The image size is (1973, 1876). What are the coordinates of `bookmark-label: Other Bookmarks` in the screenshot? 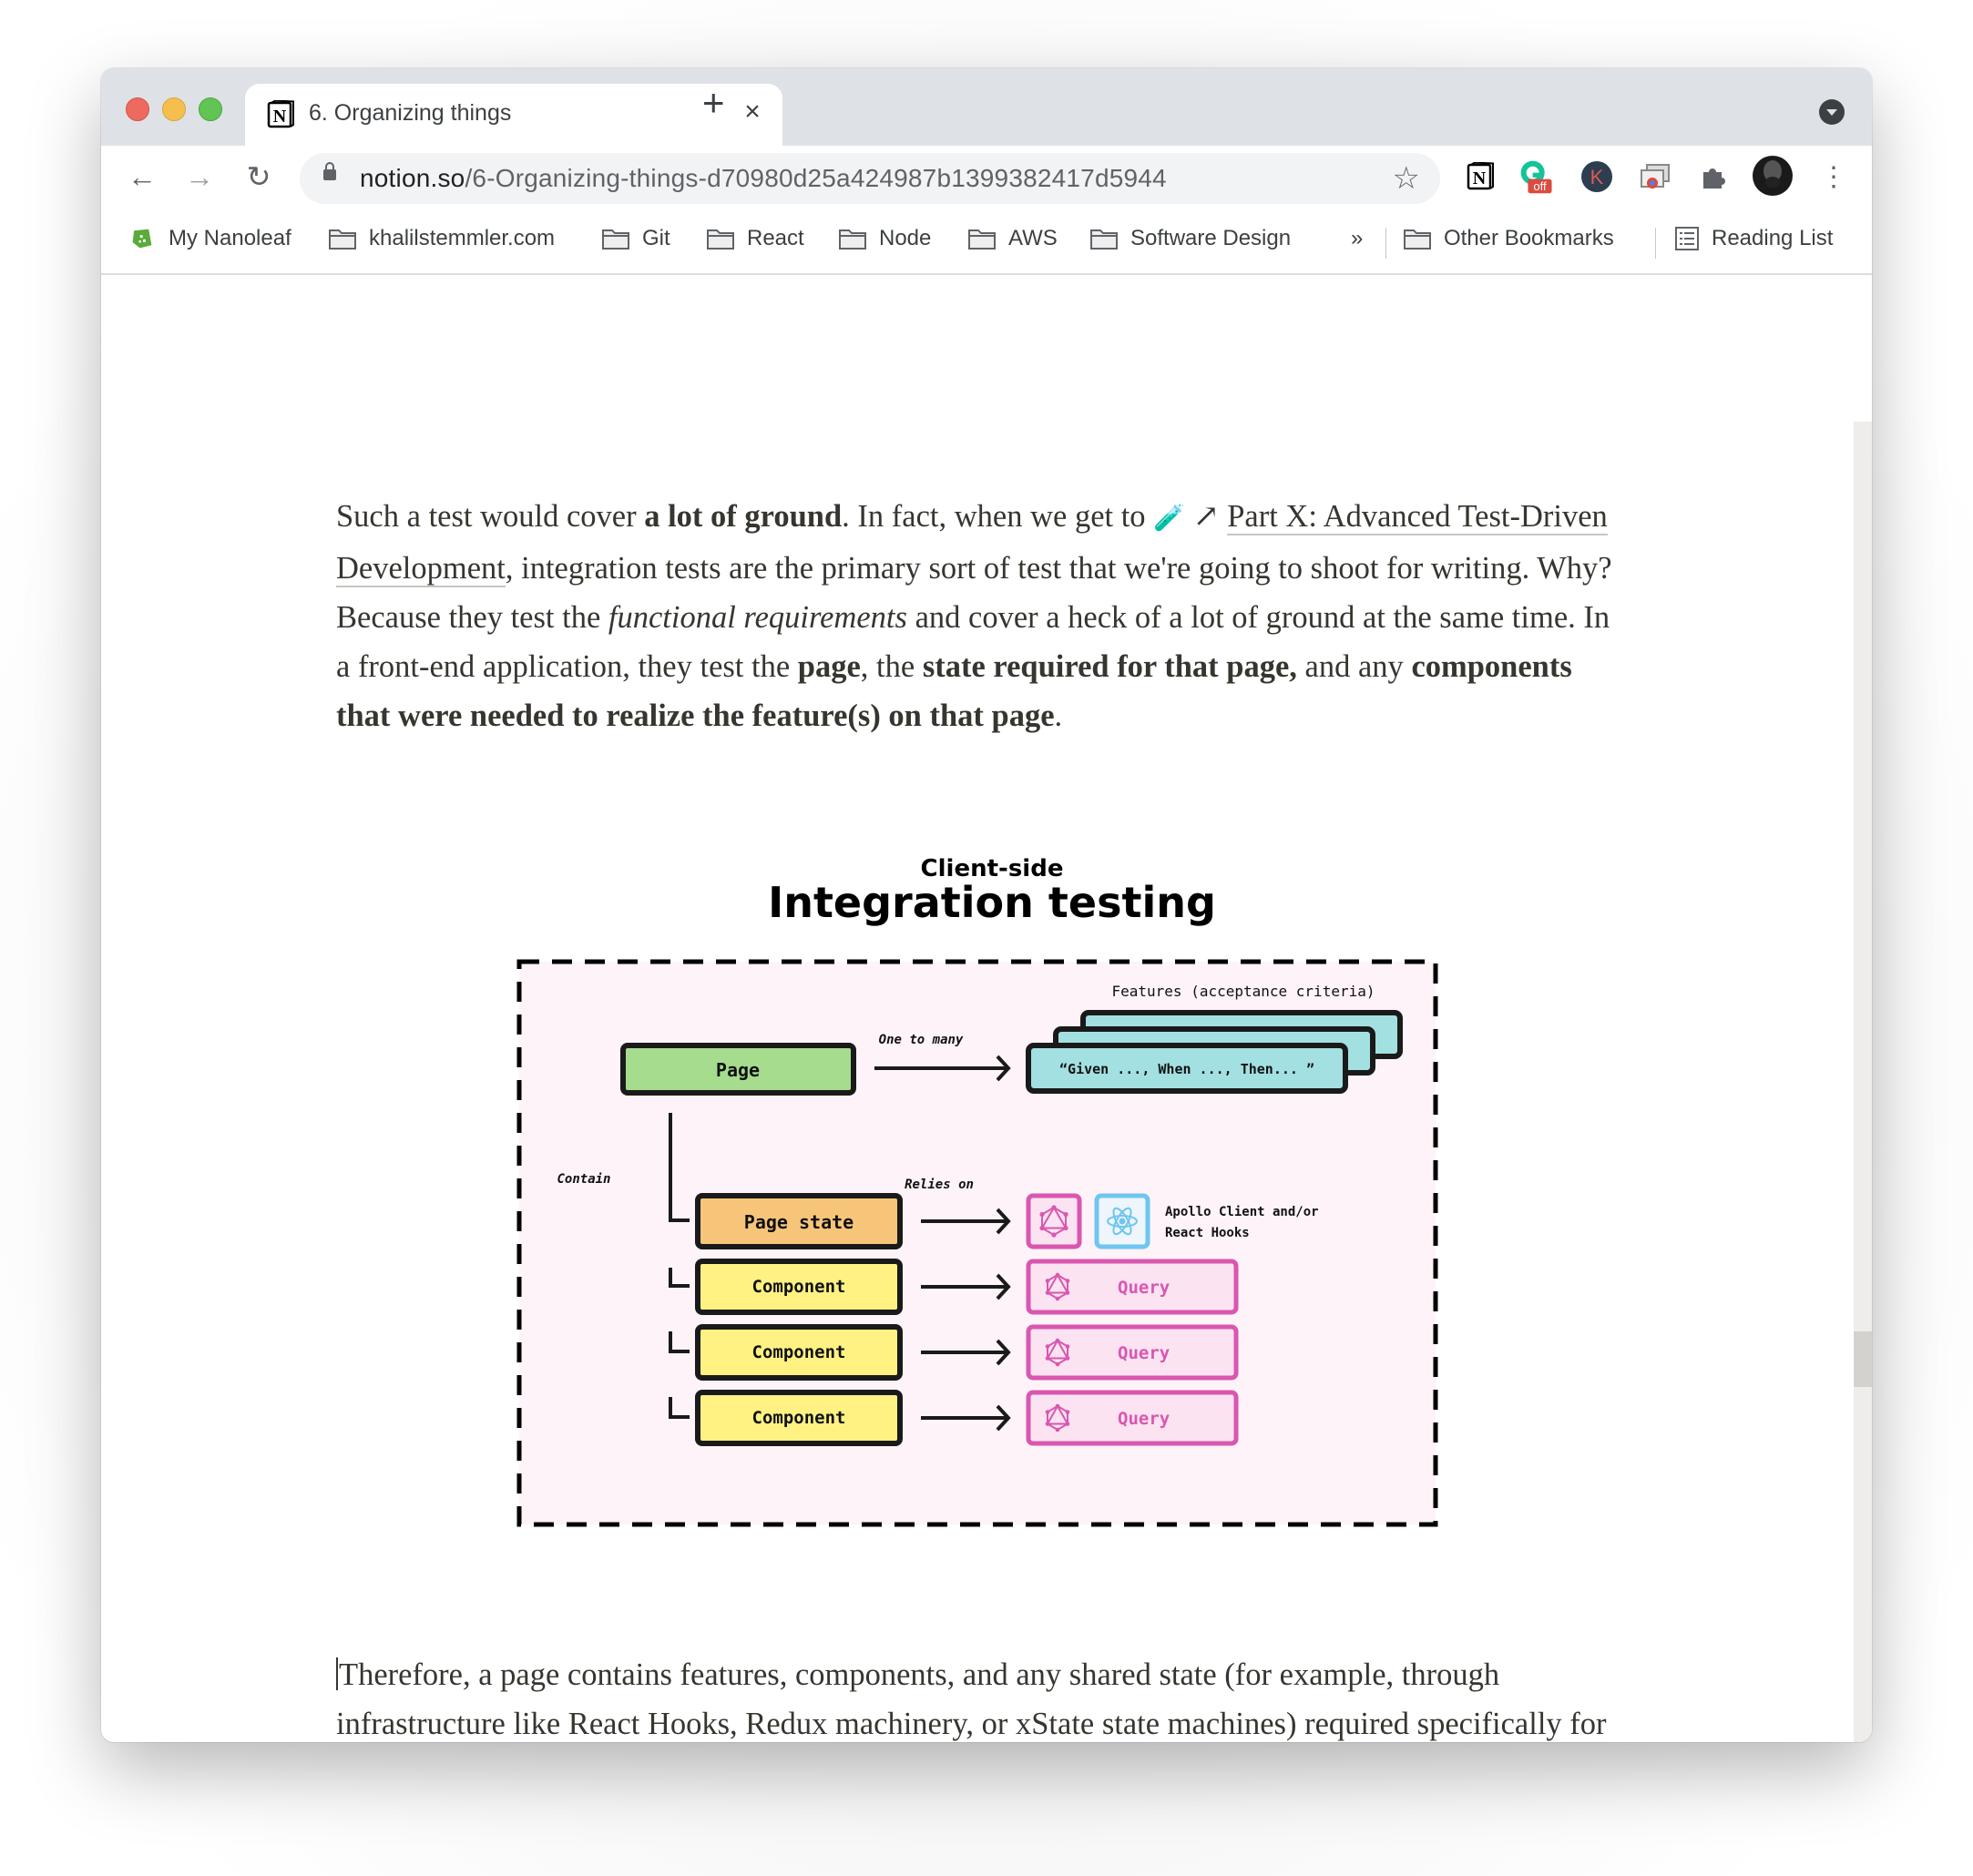 It's located at (1529, 238).